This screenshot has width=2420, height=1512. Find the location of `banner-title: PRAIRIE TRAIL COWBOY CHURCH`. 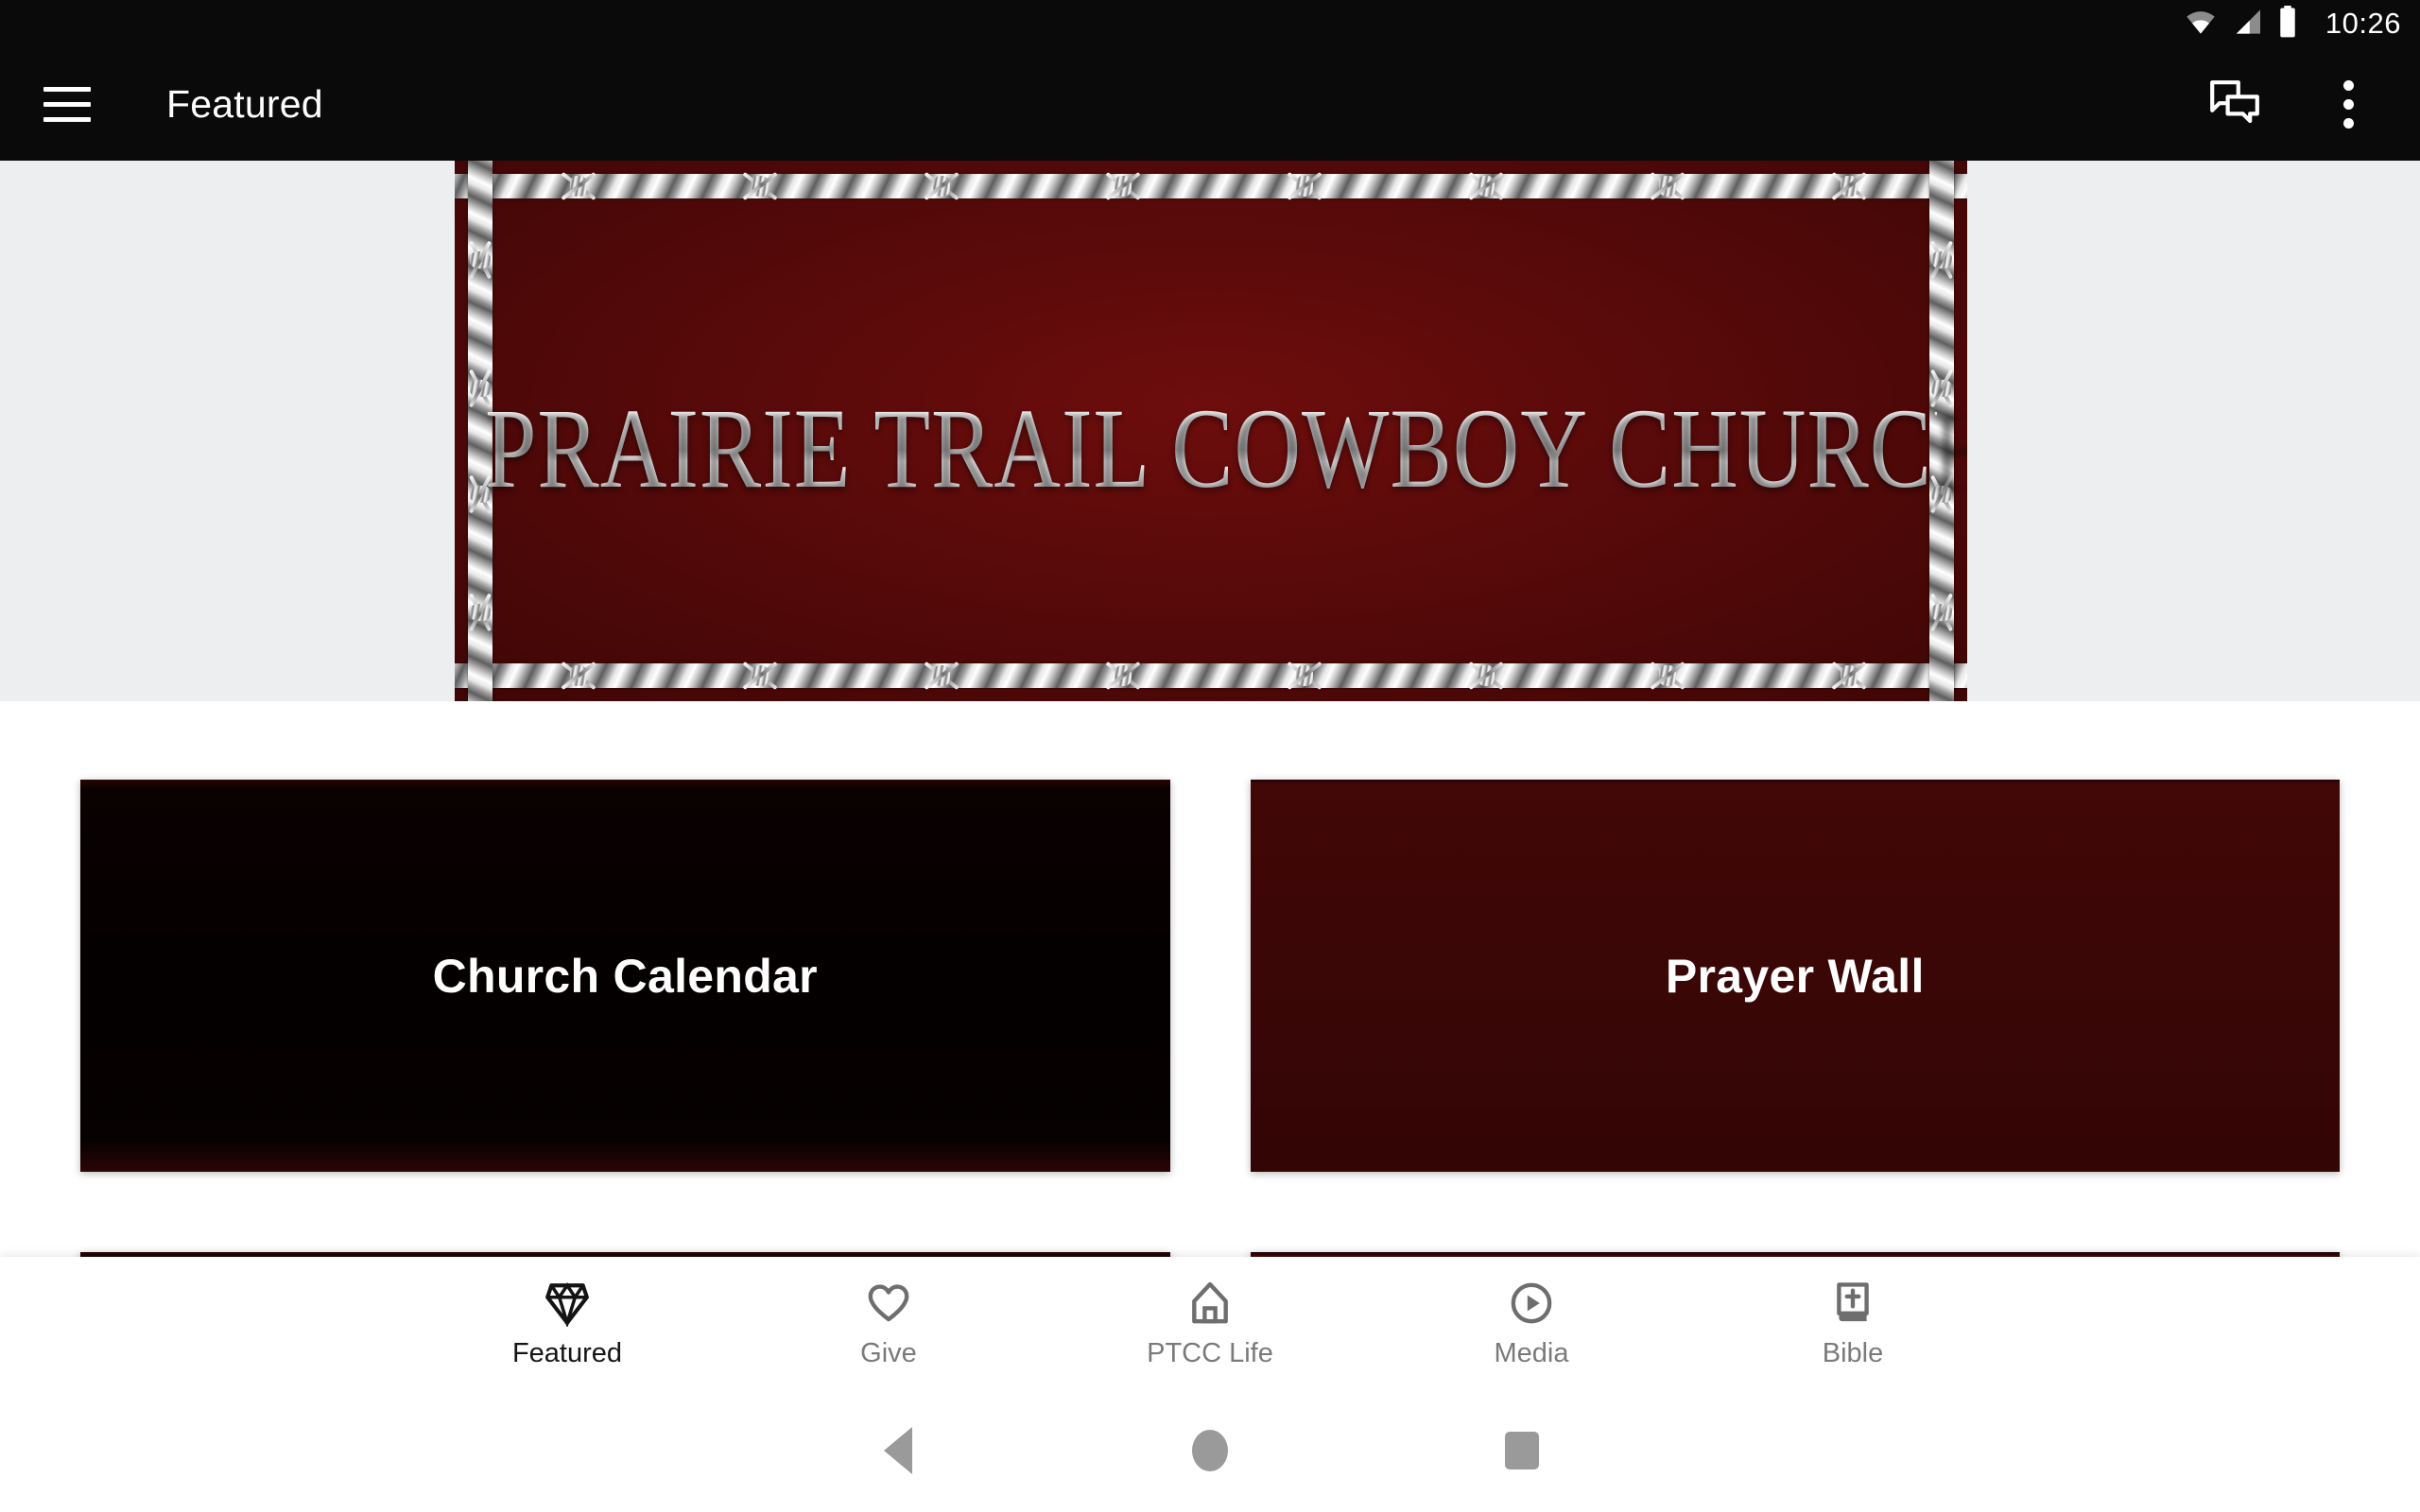

banner-title: PRAIRIE TRAIL COWBOY CHURCH is located at coordinates (1226, 449).